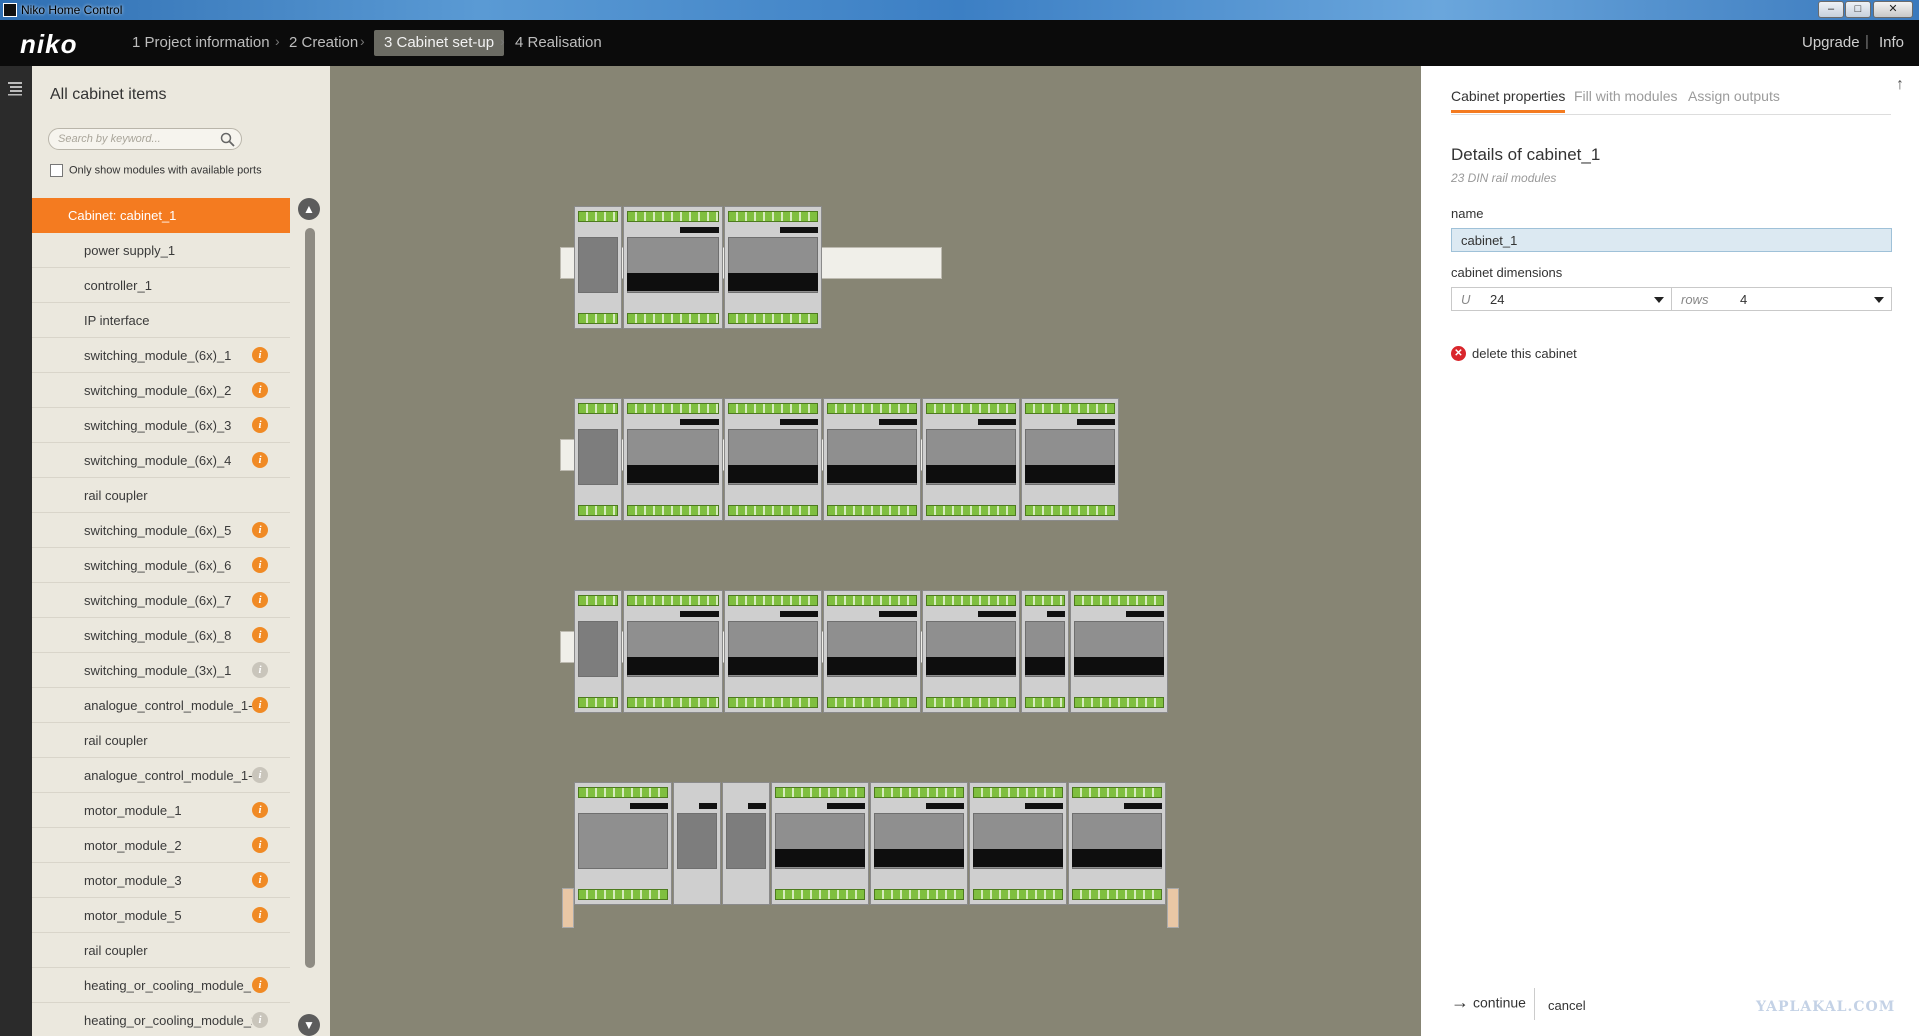  Describe the element at coordinates (161, 845) in the screenshot. I see `list-item: motor_module_2 i` at that location.